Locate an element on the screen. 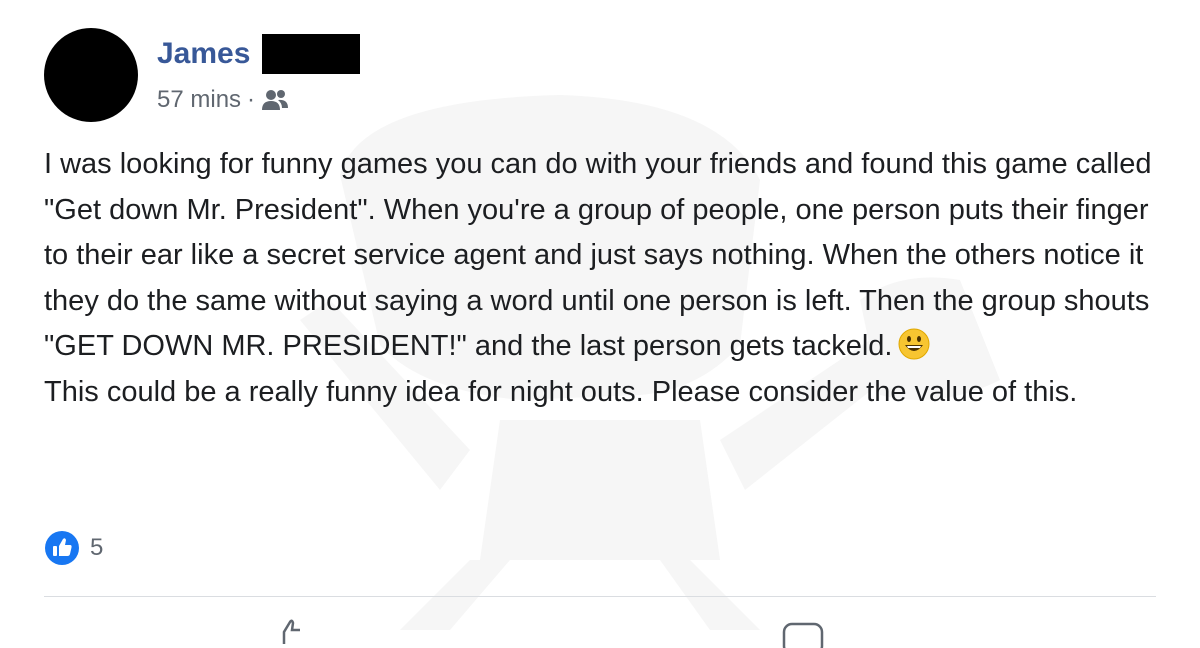  reaction-summary: 5 is located at coordinates (73, 548).